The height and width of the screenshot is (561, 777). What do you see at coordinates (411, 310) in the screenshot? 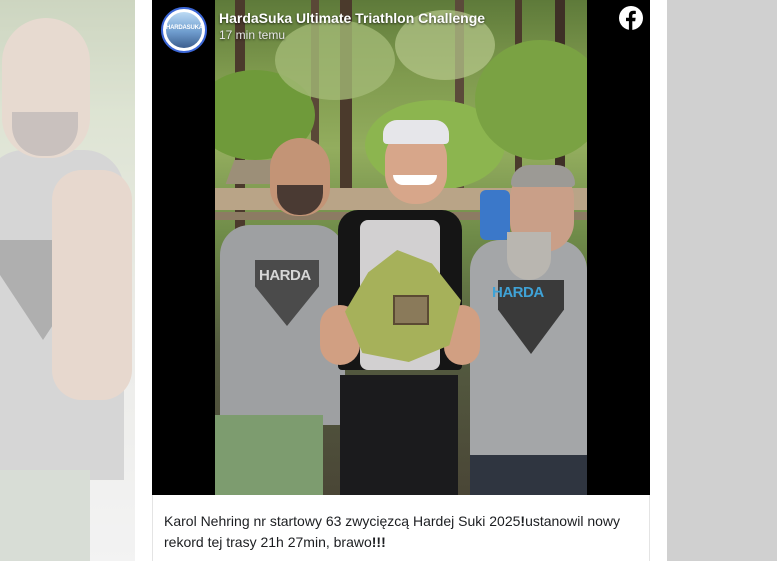
I see `trophy-plaque` at bounding box center [411, 310].